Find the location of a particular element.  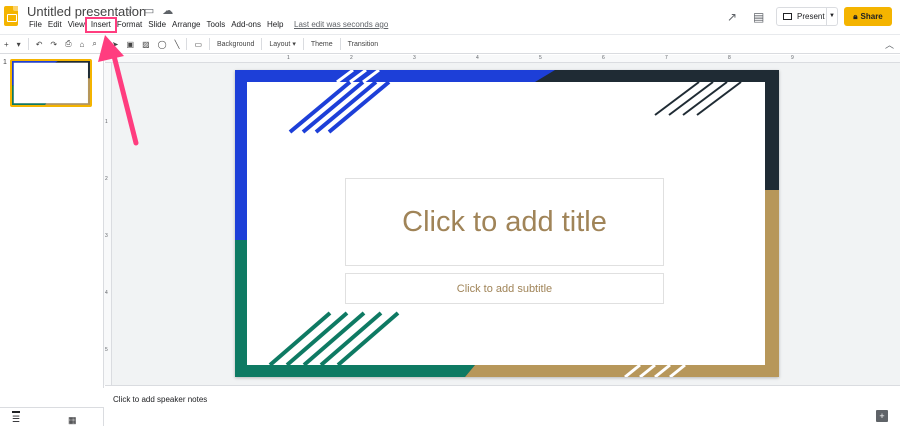

menu-file: File is located at coordinates (35, 25).